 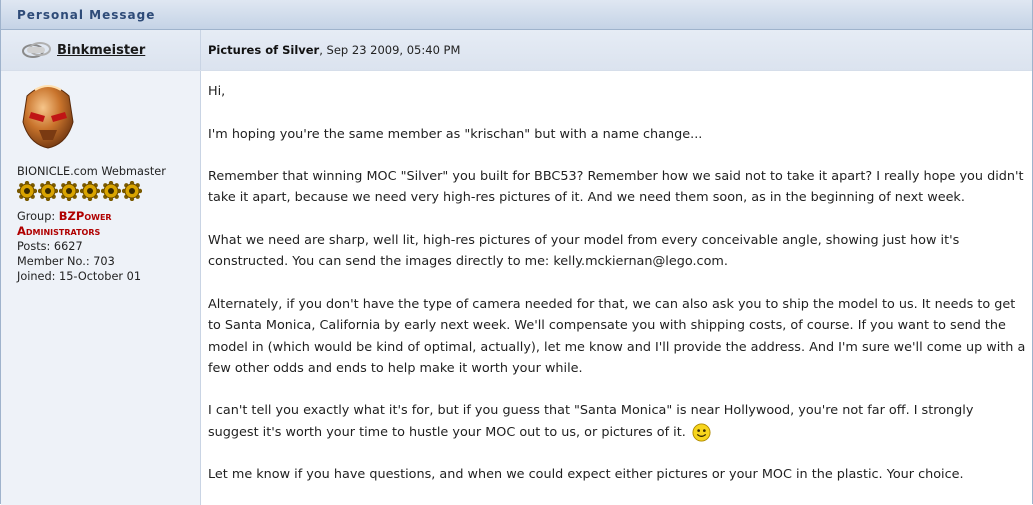 I want to click on author-name-link: Binkmeister, so click(x=101, y=50).